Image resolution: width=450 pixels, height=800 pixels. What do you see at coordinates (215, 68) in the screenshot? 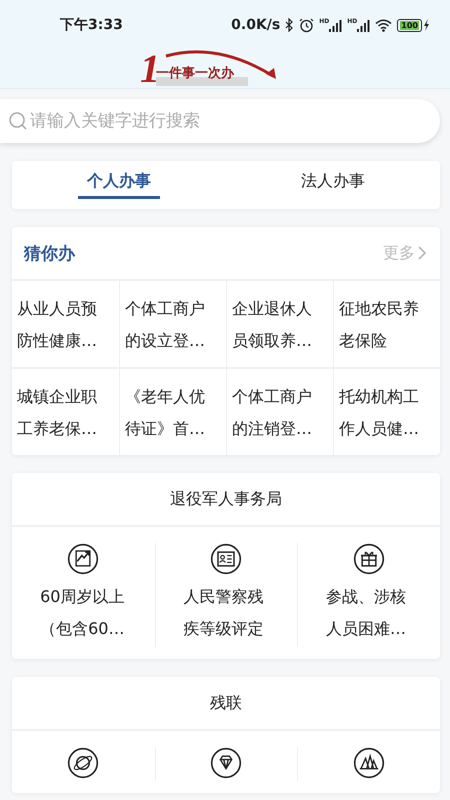
I see `app-logo: 1一件事一次办` at bounding box center [215, 68].